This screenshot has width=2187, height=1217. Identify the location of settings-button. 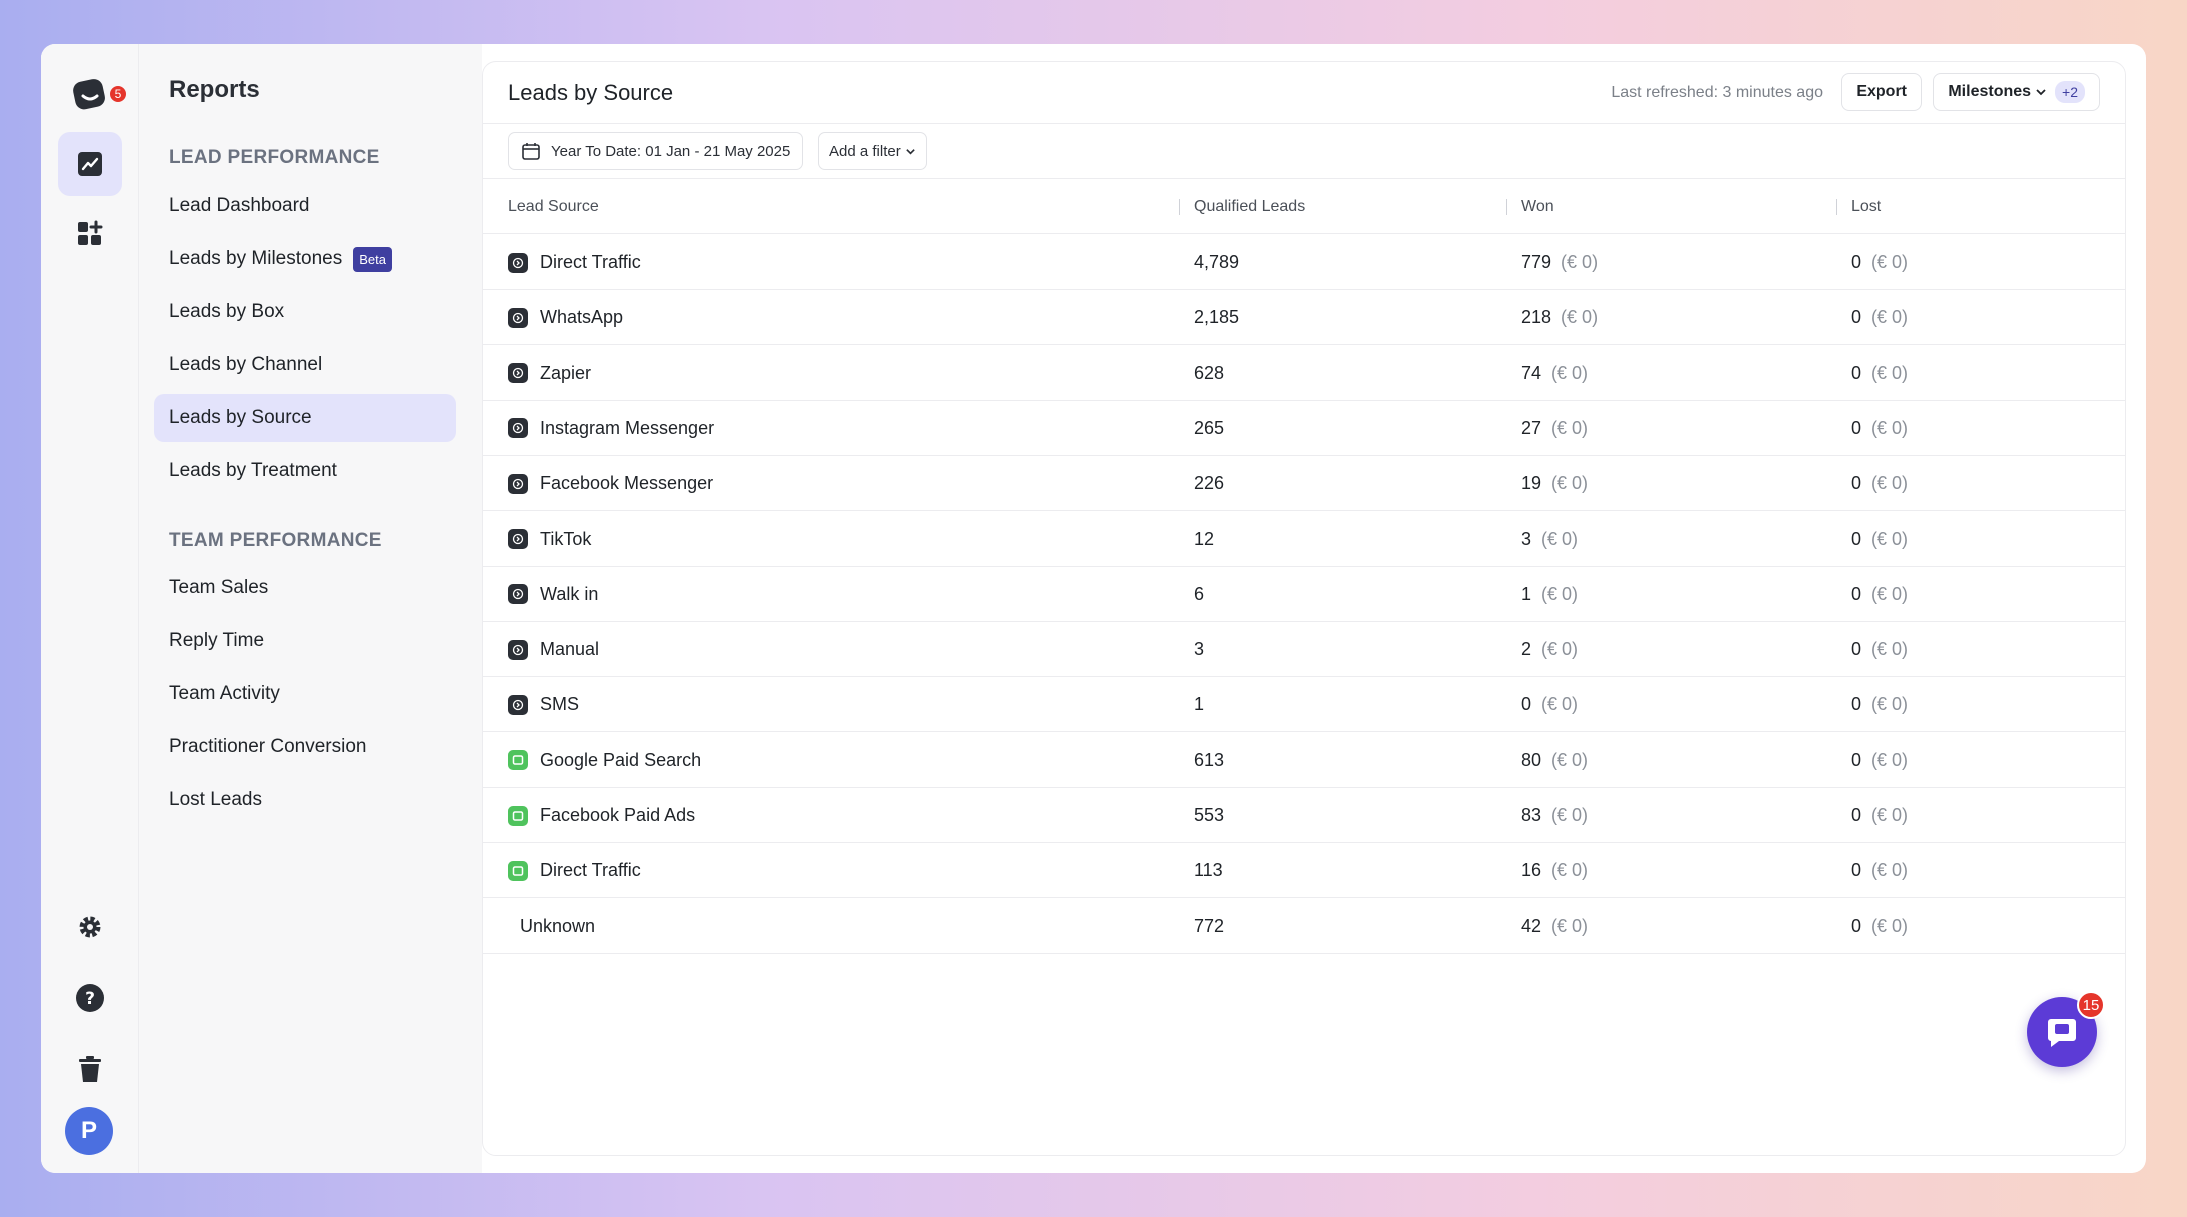
(90, 927).